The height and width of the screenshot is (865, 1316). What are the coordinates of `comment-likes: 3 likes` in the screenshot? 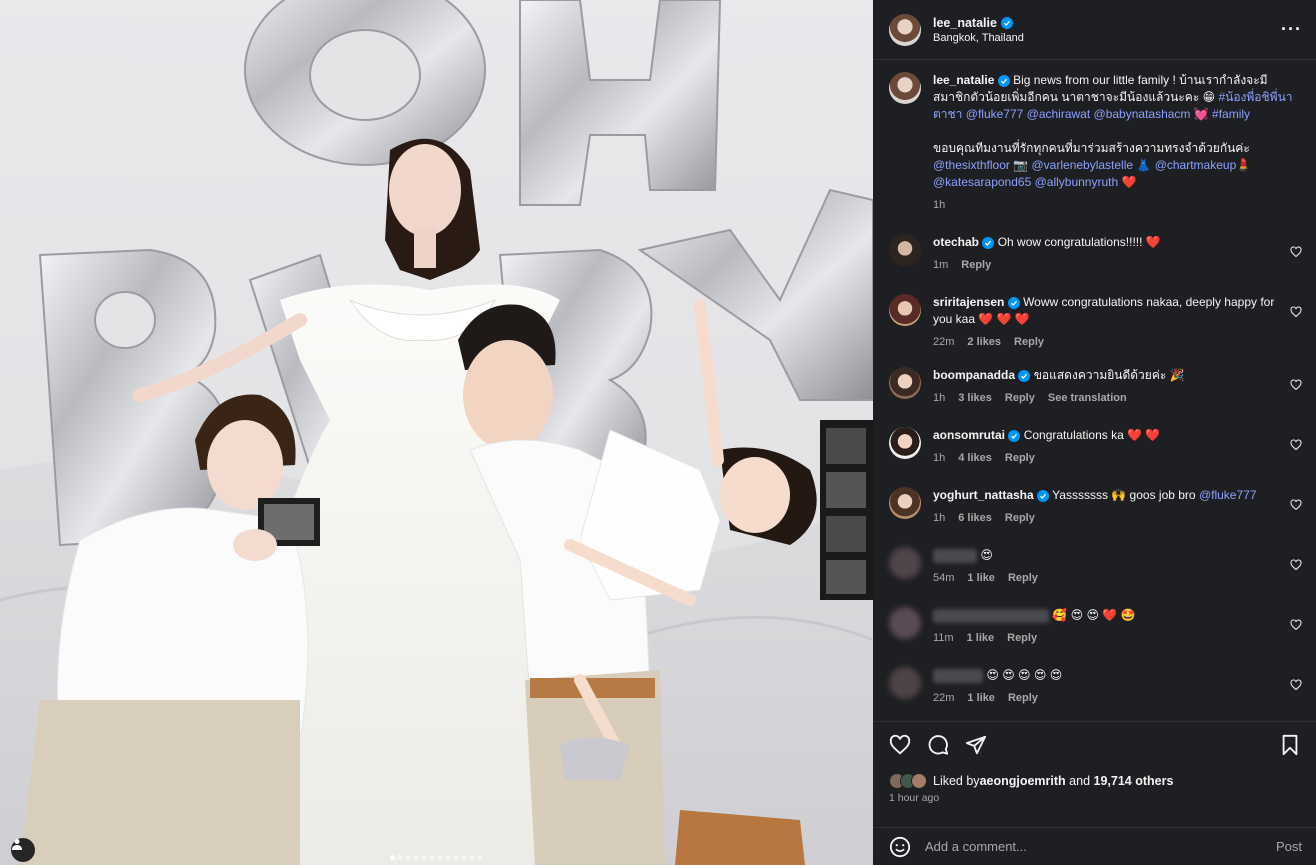 It's located at (975, 398).